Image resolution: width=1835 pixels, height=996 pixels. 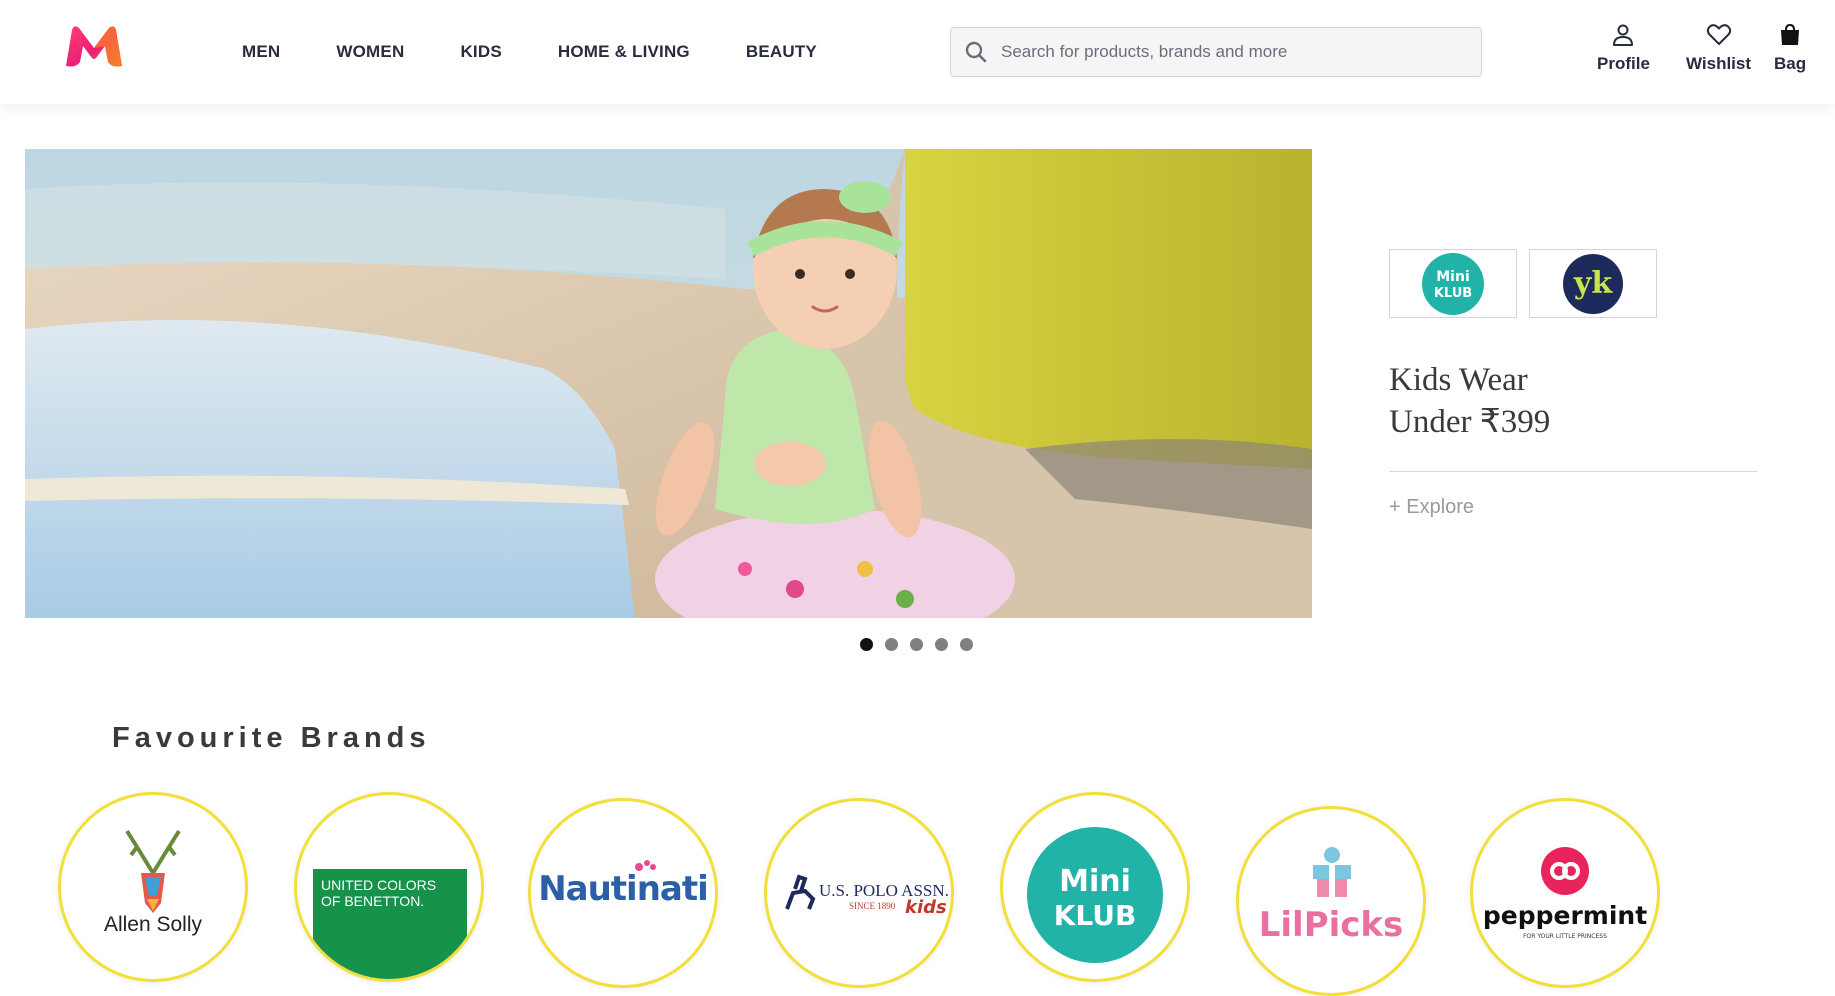 What do you see at coordinates (976, 52) in the screenshot?
I see `search-icon` at bounding box center [976, 52].